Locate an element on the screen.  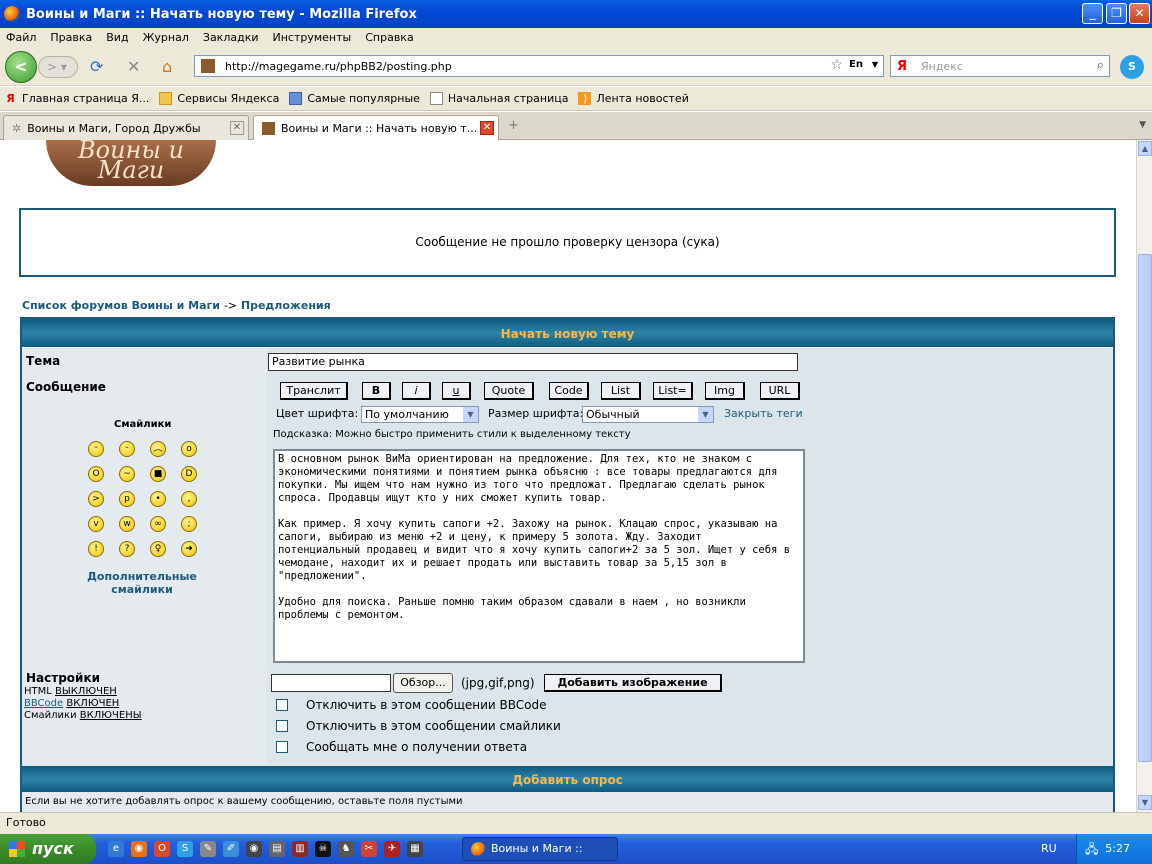
tab-new-topic: Воины и Маги :: Начать новую т... ✕ is located at coordinates (376, 127).